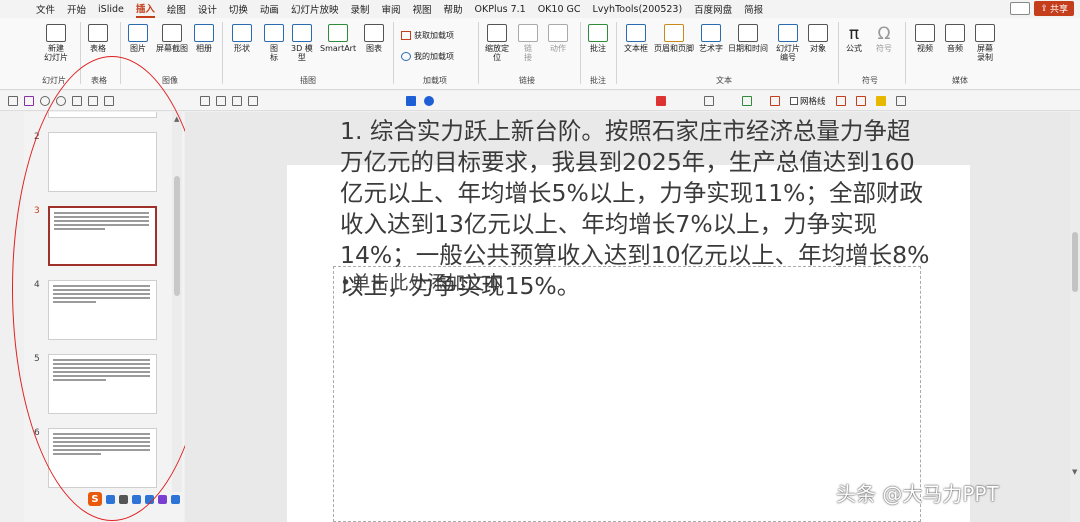  Describe the element at coordinates (753, 9) in the screenshot. I see `menu-briefing: 简报` at that location.